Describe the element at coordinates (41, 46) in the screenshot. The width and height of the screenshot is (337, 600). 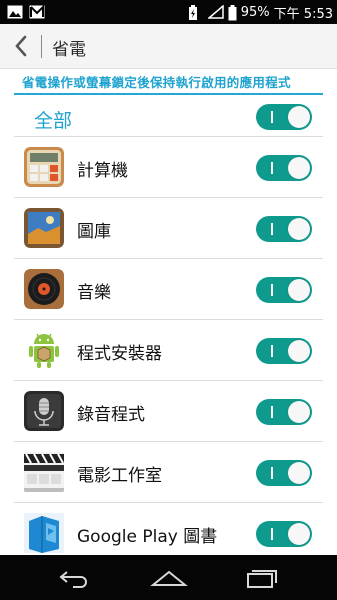
I see `action-bar-divider` at that location.